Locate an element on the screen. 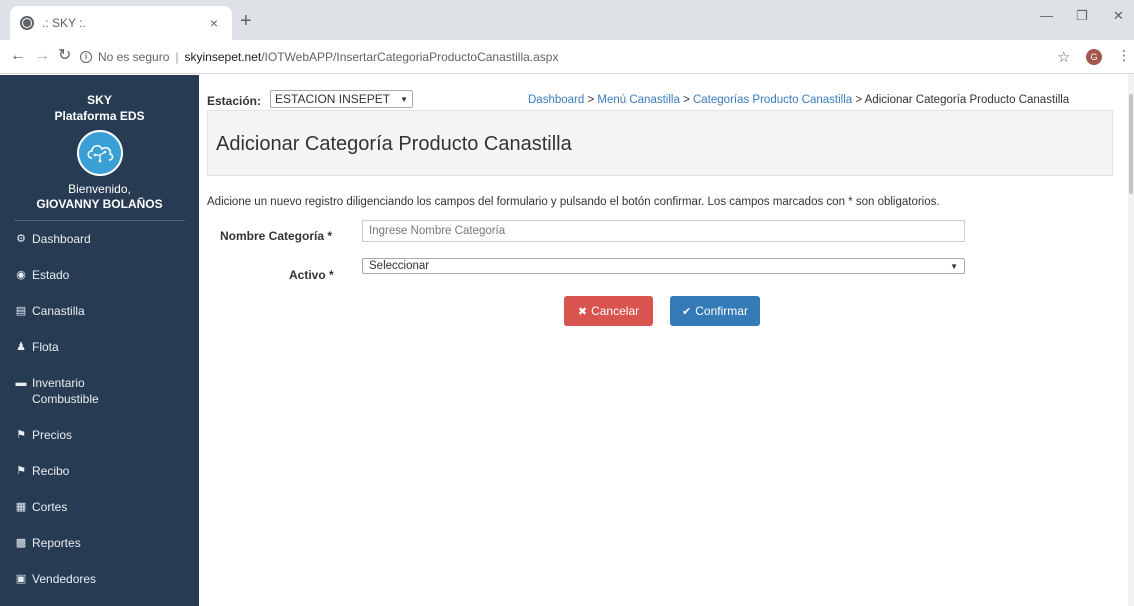 The height and width of the screenshot is (606, 1134). browser-tabstrip: .: SKY :. × + — ❐ ✕ is located at coordinates (567, 20).